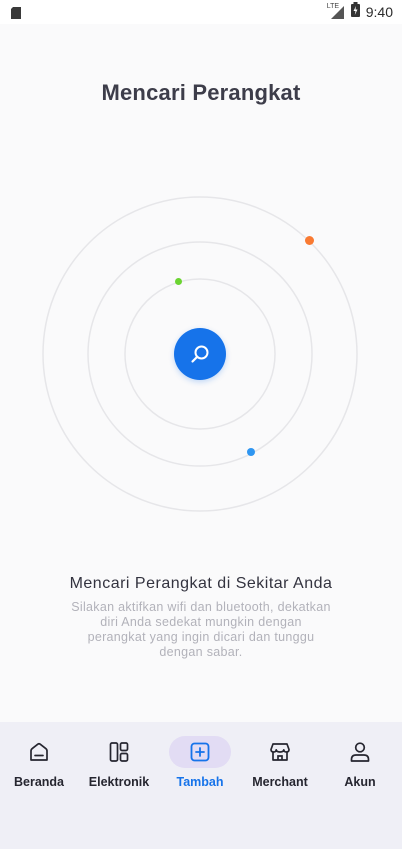  I want to click on nav-label-tambah: Tambah, so click(200, 782).